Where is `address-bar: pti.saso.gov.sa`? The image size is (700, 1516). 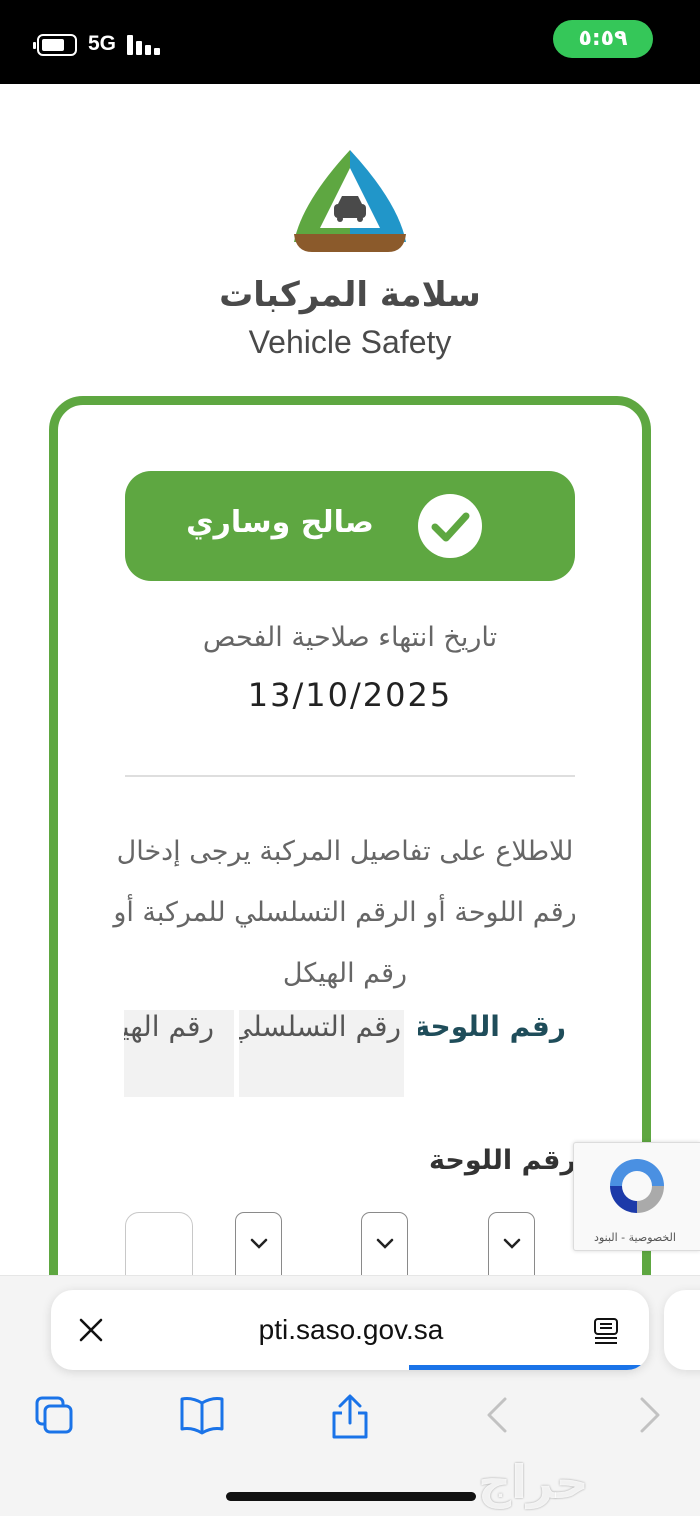
address-bar: pti.saso.gov.sa is located at coordinates (350, 1330).